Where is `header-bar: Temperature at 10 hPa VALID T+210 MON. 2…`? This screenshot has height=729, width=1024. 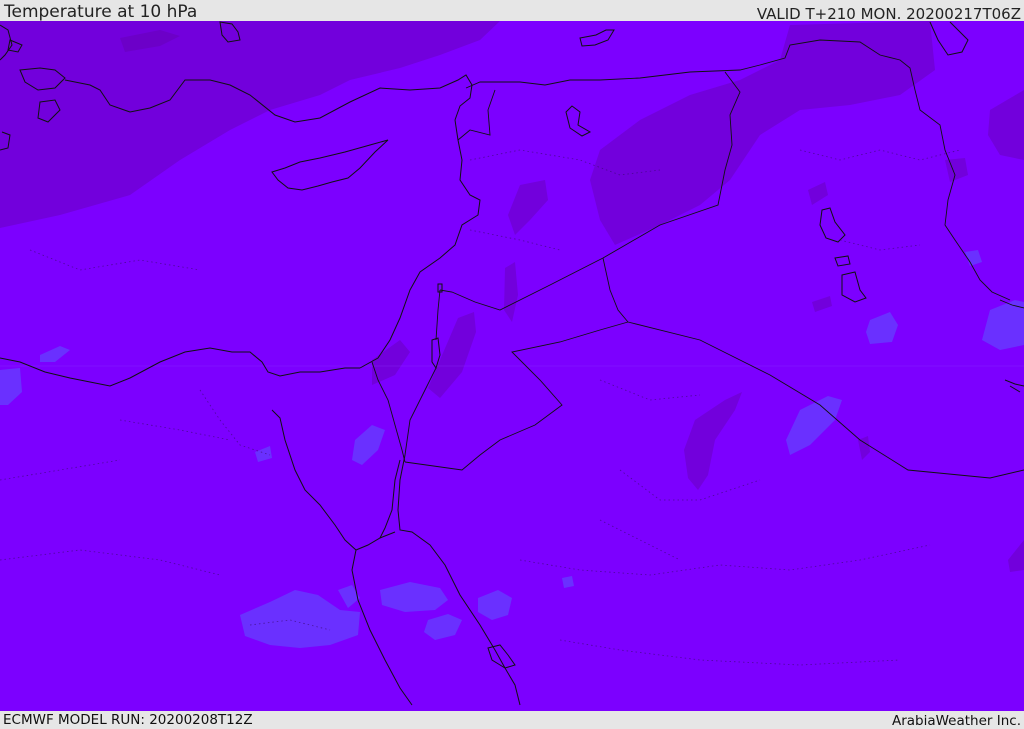
header-bar: Temperature at 10 hPa VALID T+210 MON. 2… is located at coordinates (512, 11).